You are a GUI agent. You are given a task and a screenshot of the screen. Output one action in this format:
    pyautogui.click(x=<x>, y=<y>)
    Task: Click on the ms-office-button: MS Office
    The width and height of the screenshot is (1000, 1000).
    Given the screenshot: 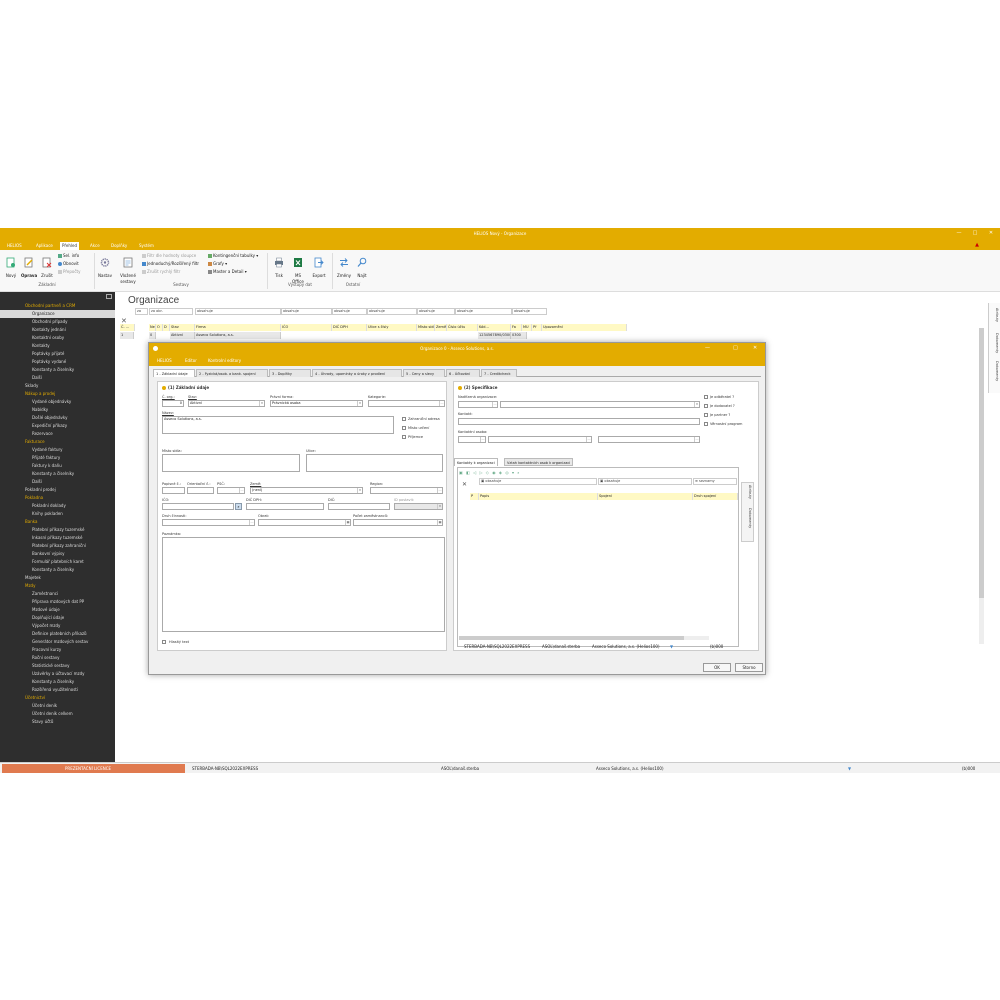 What is the action you would take?
    pyautogui.click(x=298, y=268)
    